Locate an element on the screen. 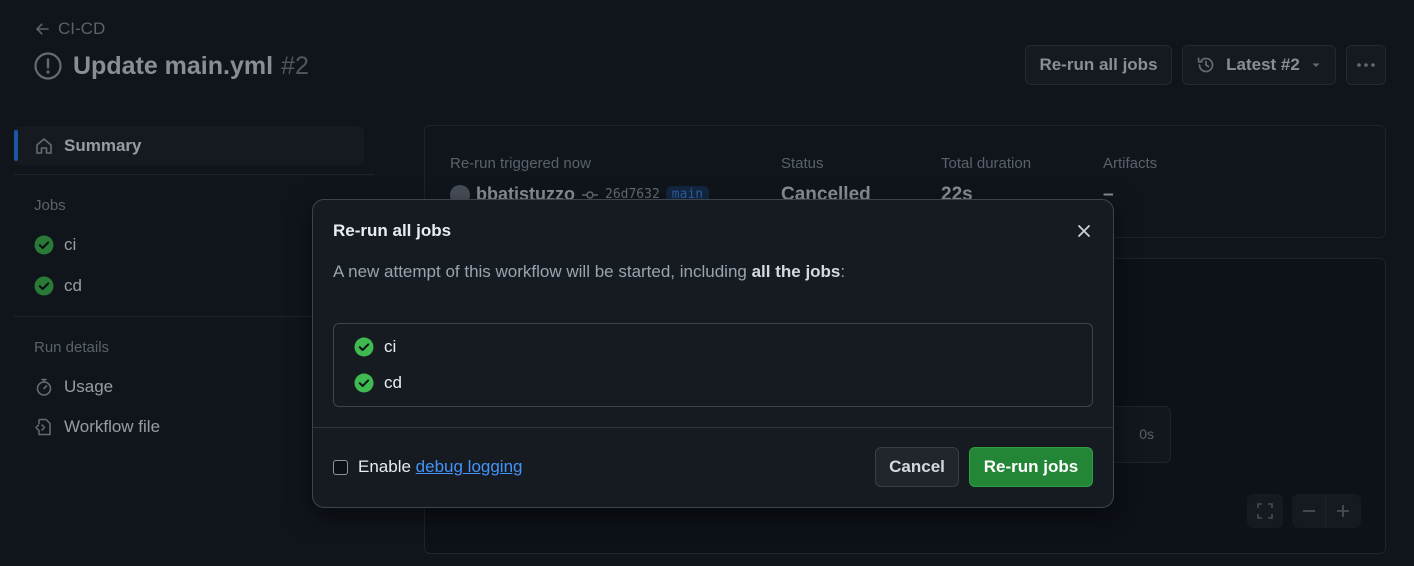 The image size is (1414, 566). job-label: cd is located at coordinates (393, 382).